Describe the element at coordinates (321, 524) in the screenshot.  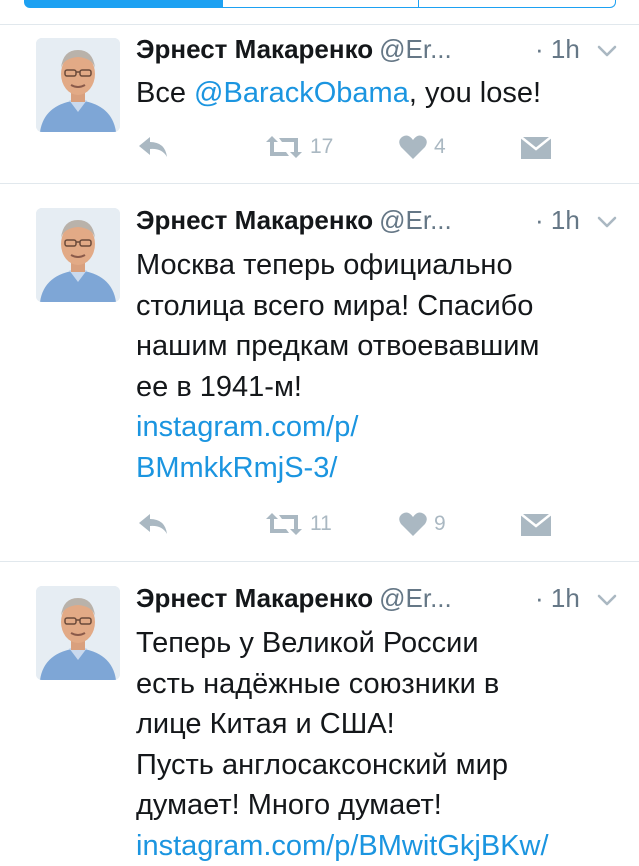
I see `retweet-count: 11` at that location.